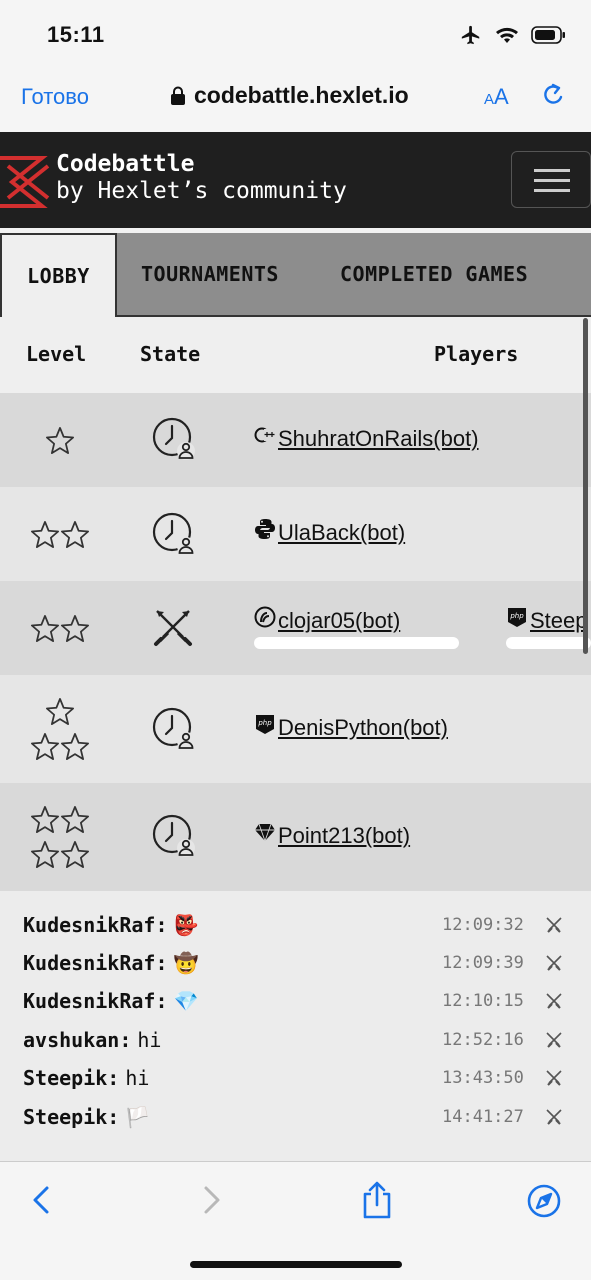 The image size is (591, 1280). Describe the element at coordinates (553, 96) in the screenshot. I see `reload-icon` at that location.